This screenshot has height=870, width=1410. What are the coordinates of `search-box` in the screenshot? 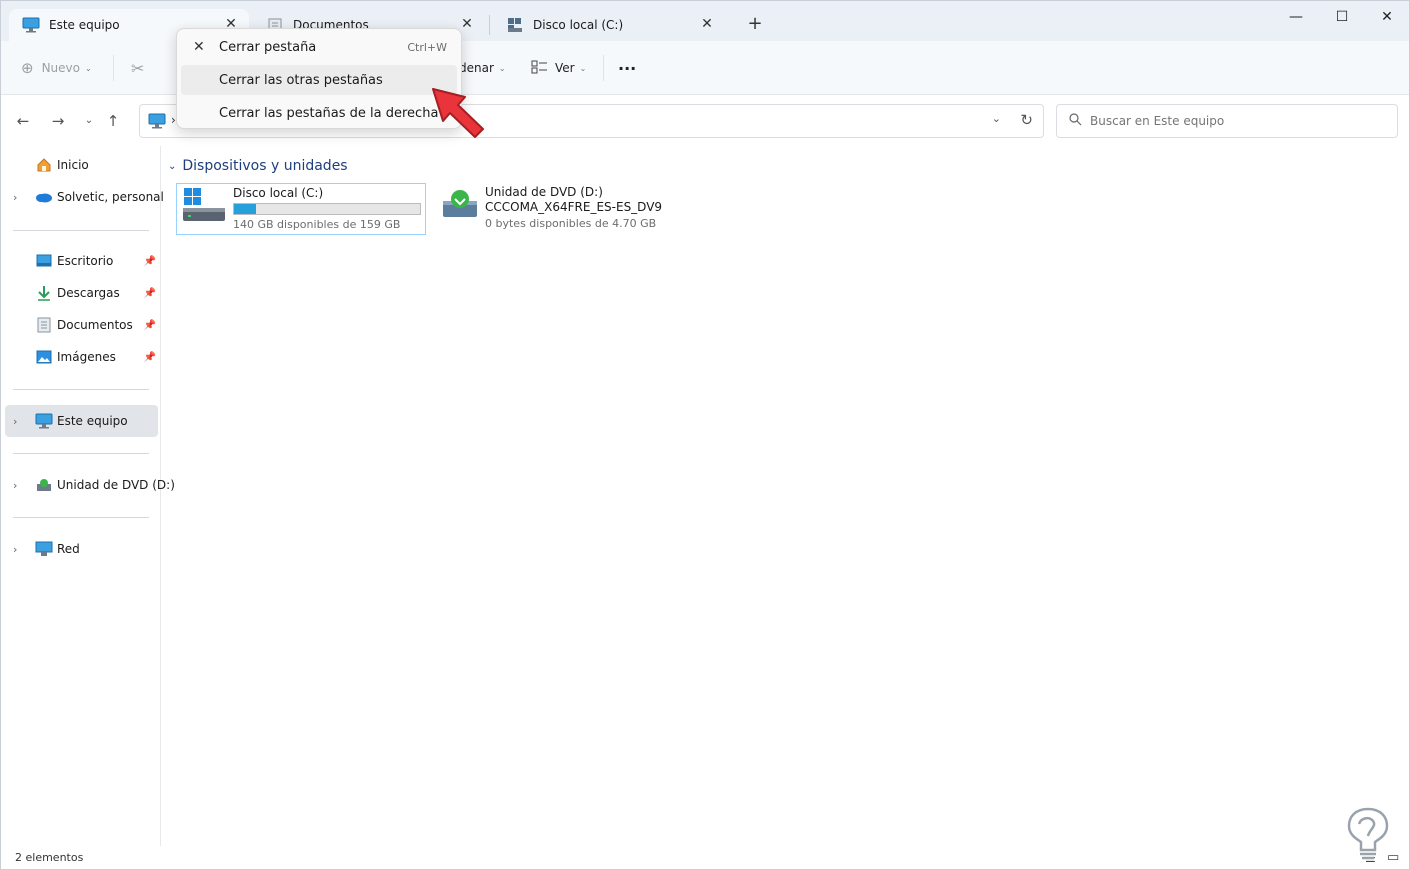 It's located at (1227, 121).